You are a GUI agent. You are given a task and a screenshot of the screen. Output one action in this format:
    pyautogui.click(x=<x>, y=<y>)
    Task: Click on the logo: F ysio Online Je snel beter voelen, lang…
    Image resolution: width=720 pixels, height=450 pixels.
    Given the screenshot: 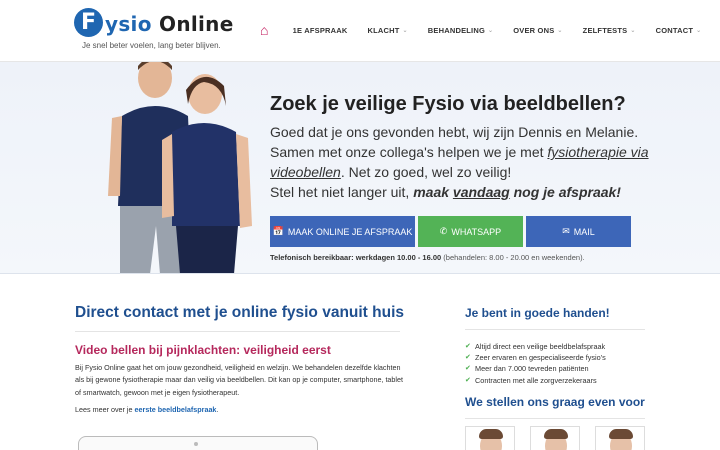 What is the action you would take?
    pyautogui.click(x=153, y=31)
    